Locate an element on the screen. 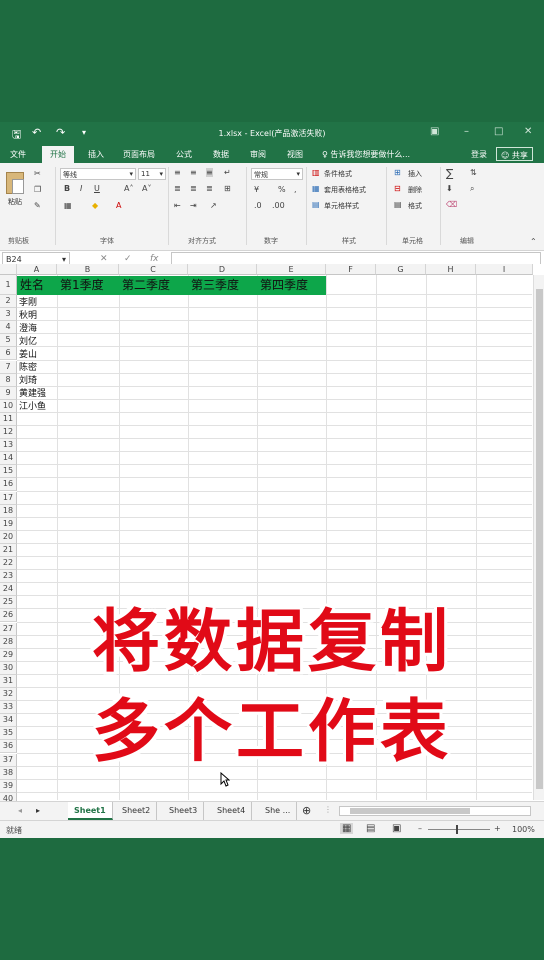 Image resolution: width=544 pixels, height=960 pixels. insert-function-button: fx is located at coordinates (154, 259).